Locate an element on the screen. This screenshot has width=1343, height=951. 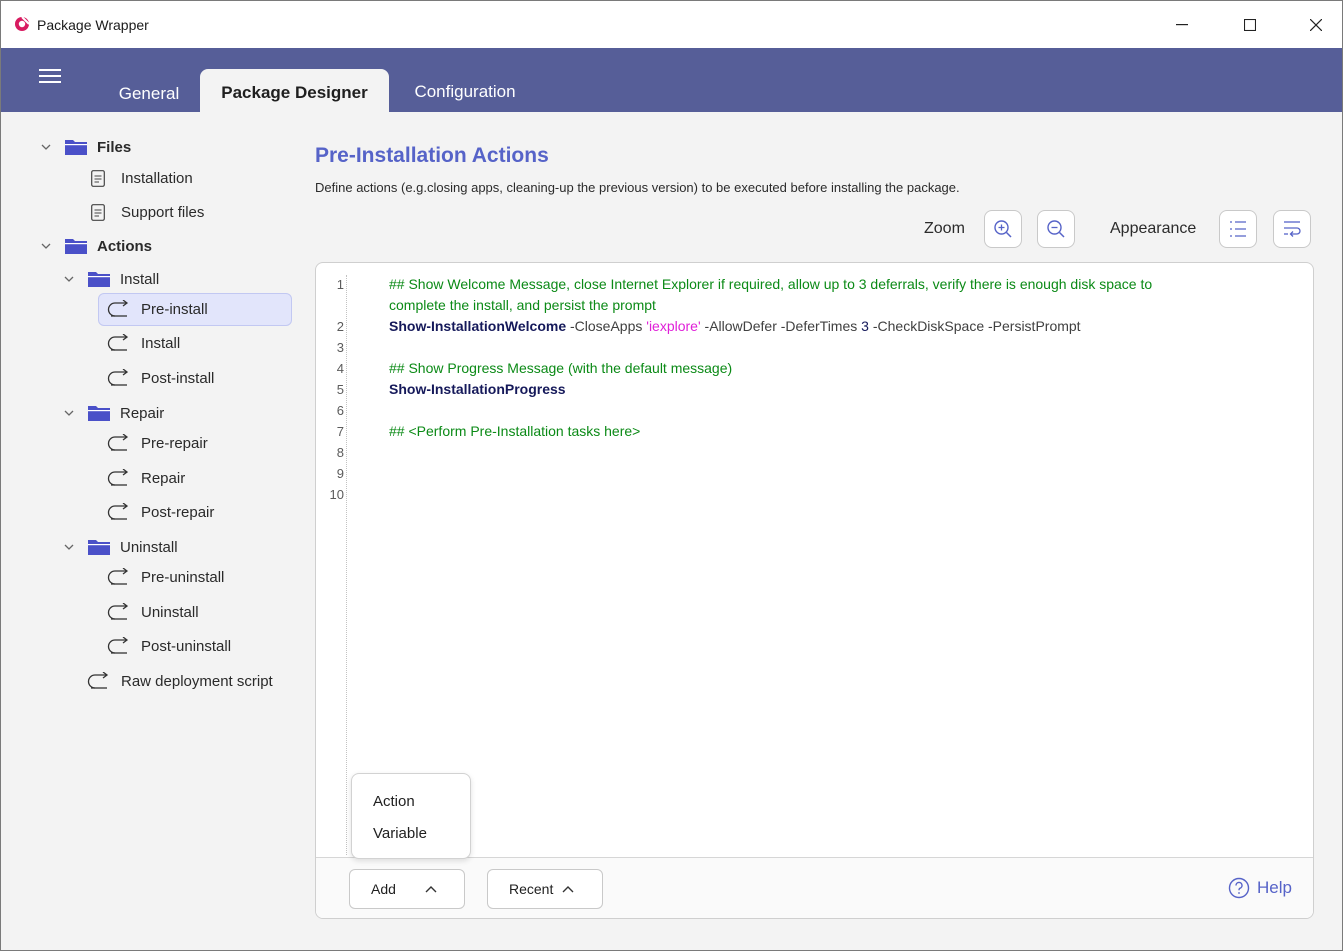
tree-item-raw-deployment-script: Raw deployment script is located at coordinates (180, 681).